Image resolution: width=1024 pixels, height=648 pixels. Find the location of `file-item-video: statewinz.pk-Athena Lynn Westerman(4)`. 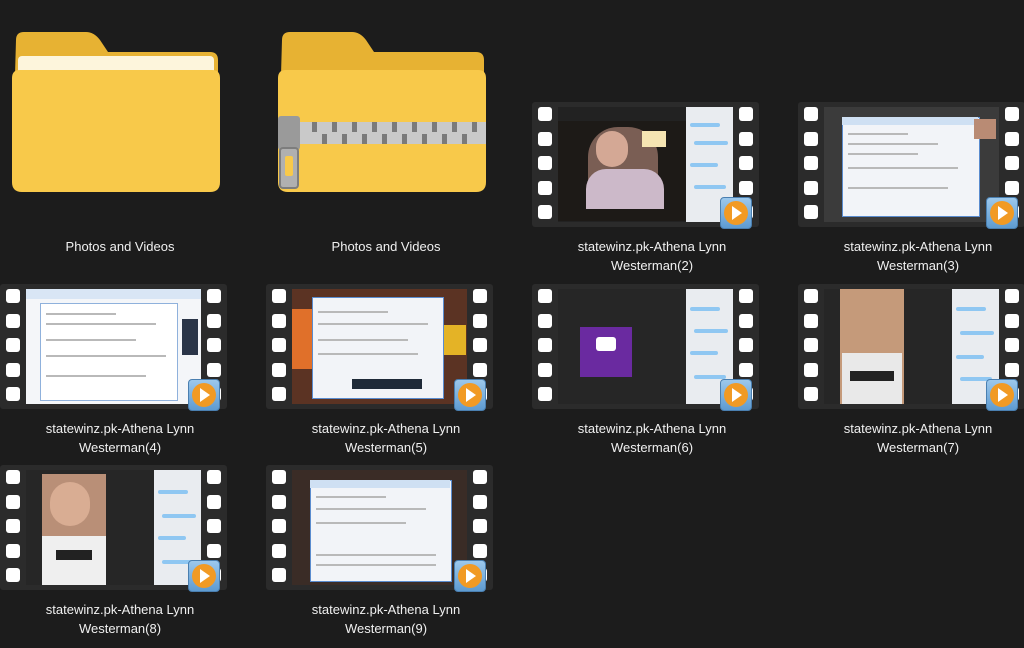

file-item-video: statewinz.pk-Athena Lynn Westerman(4) is located at coordinates (120, 374).